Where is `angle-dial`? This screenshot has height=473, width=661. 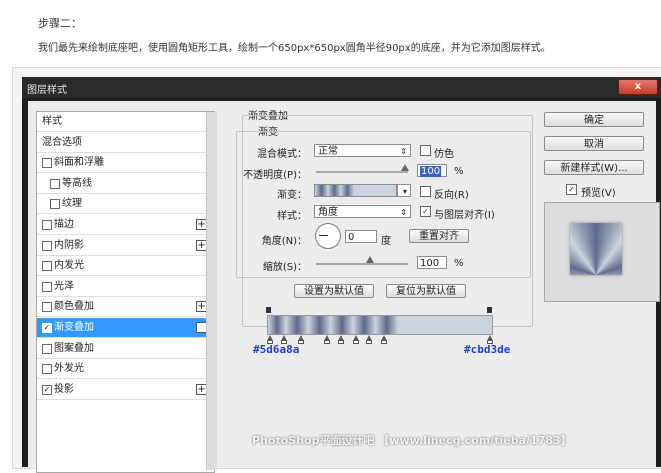
angle-dial is located at coordinates (328, 236).